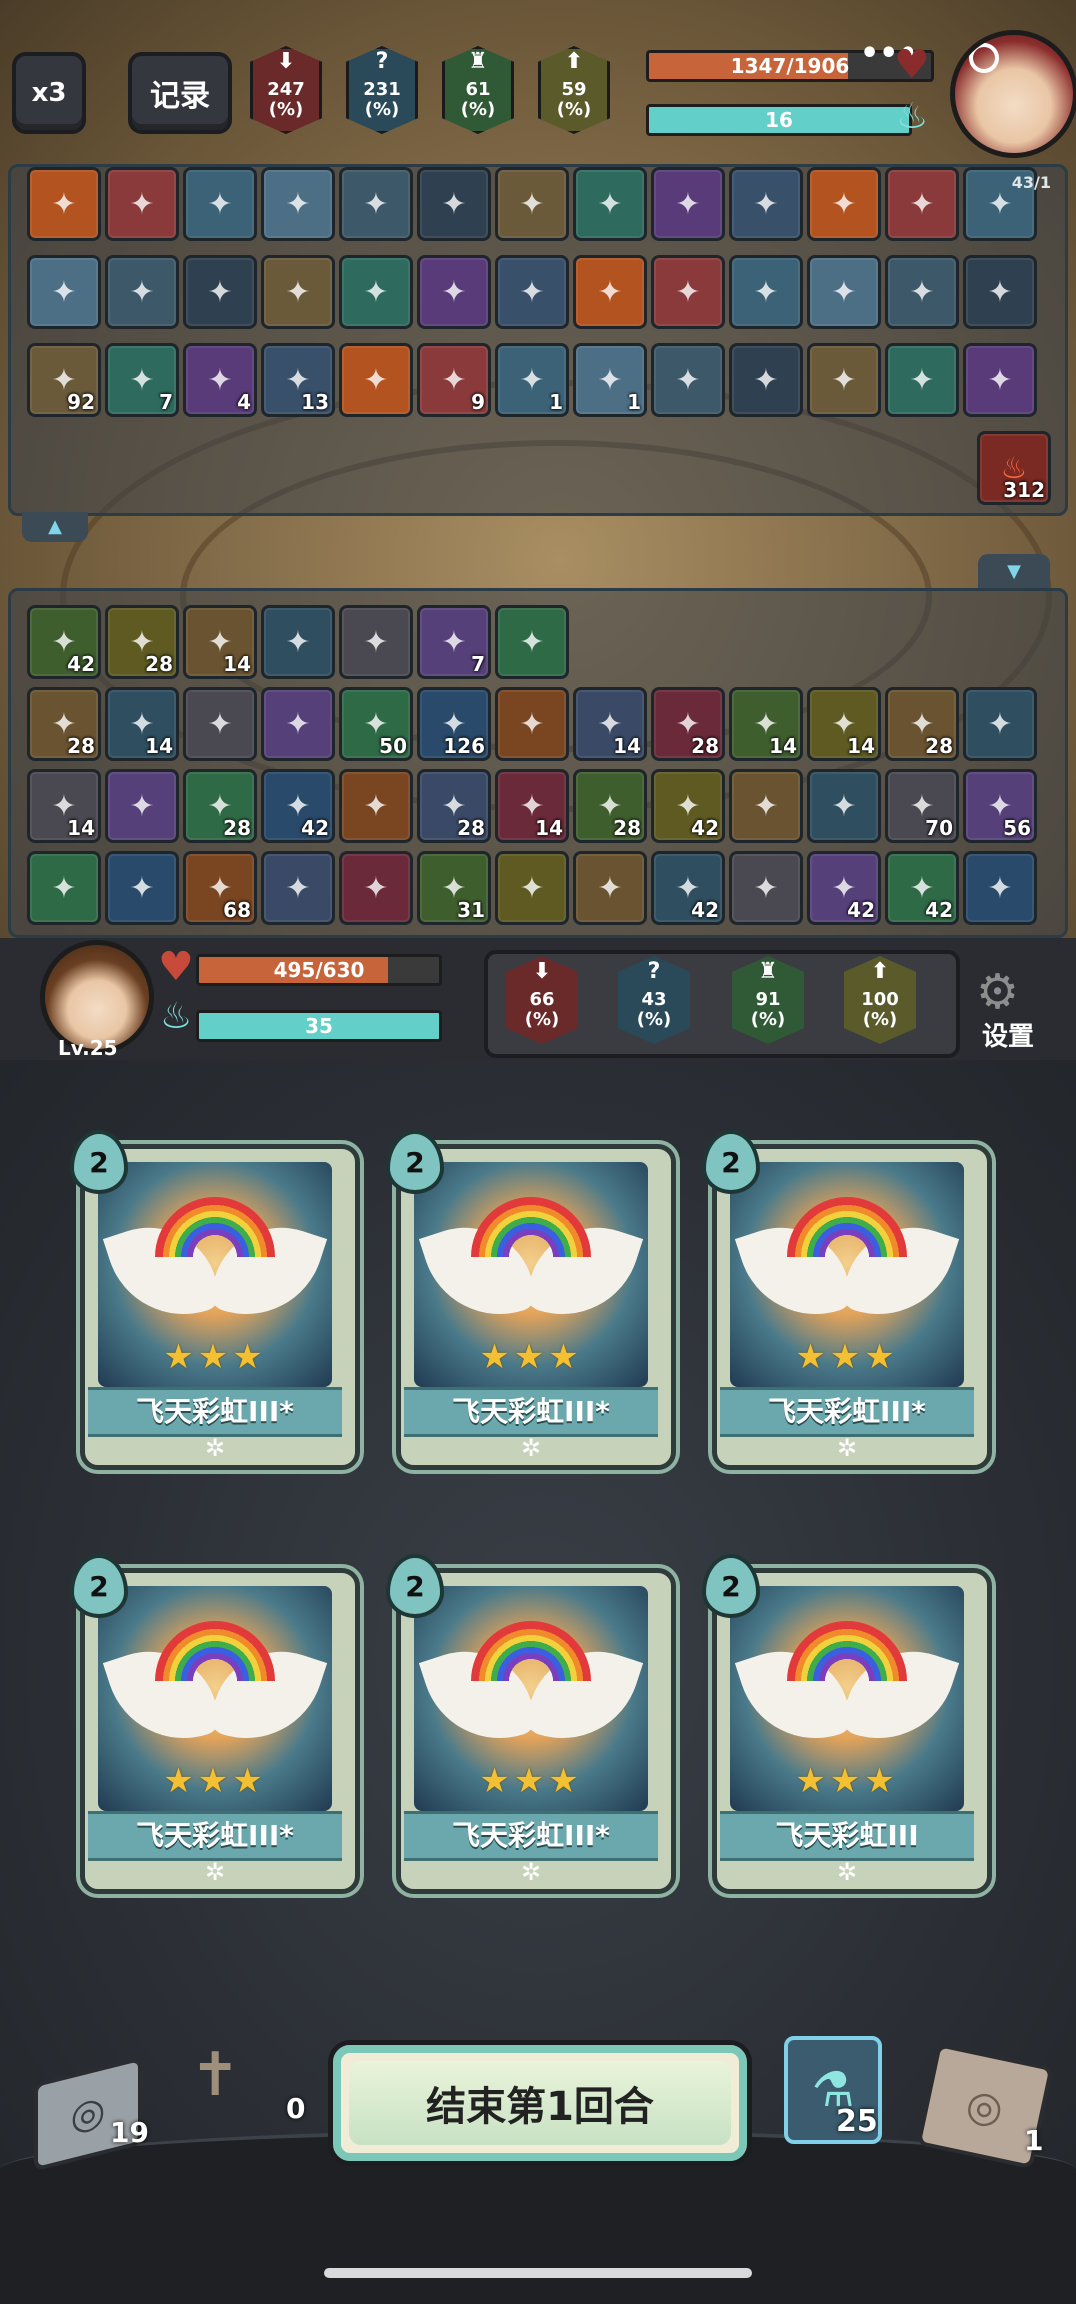 Image resolution: width=1076 pixels, height=2304 pixels. What do you see at coordinates (298, 380) in the screenshot?
I see `enemy-item: ✦ 13` at bounding box center [298, 380].